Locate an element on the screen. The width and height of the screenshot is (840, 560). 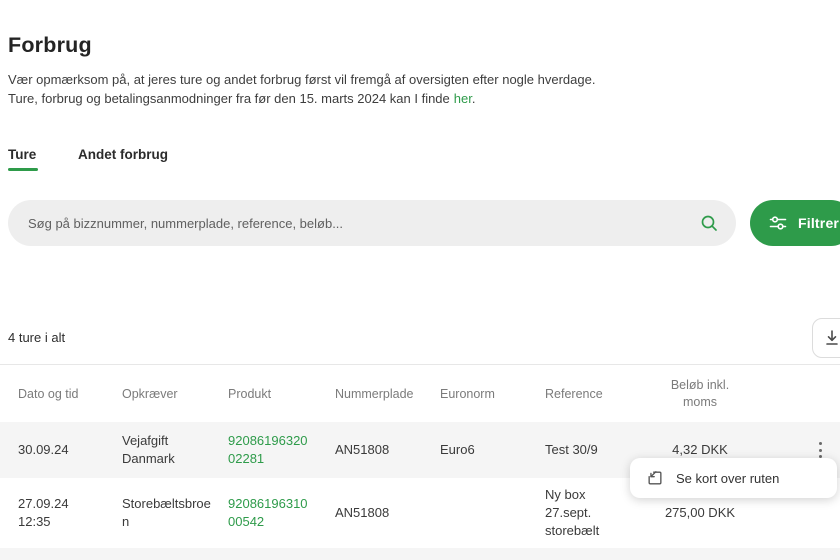
filter-button: Filtrer is located at coordinates (795, 223).